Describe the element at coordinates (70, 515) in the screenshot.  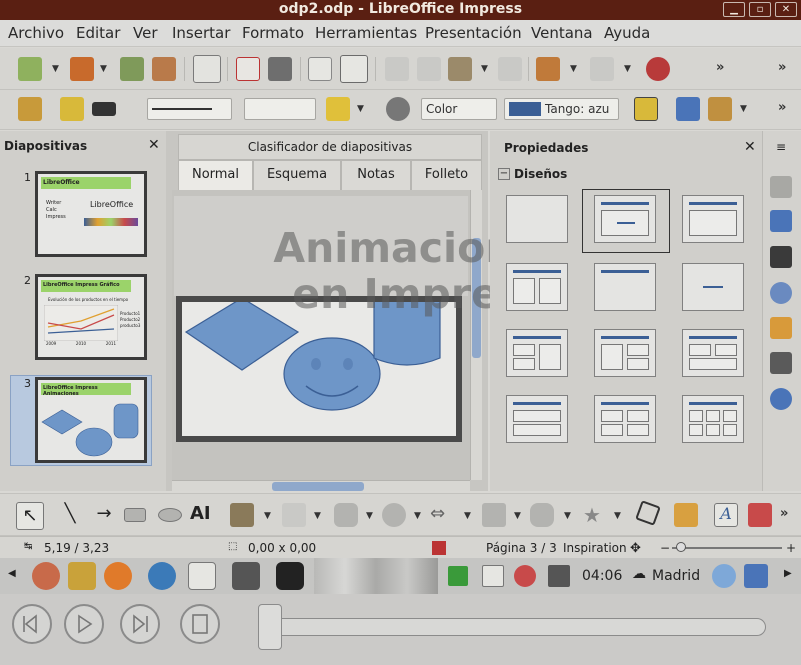
I see `line-tool-icon: ╲` at that location.